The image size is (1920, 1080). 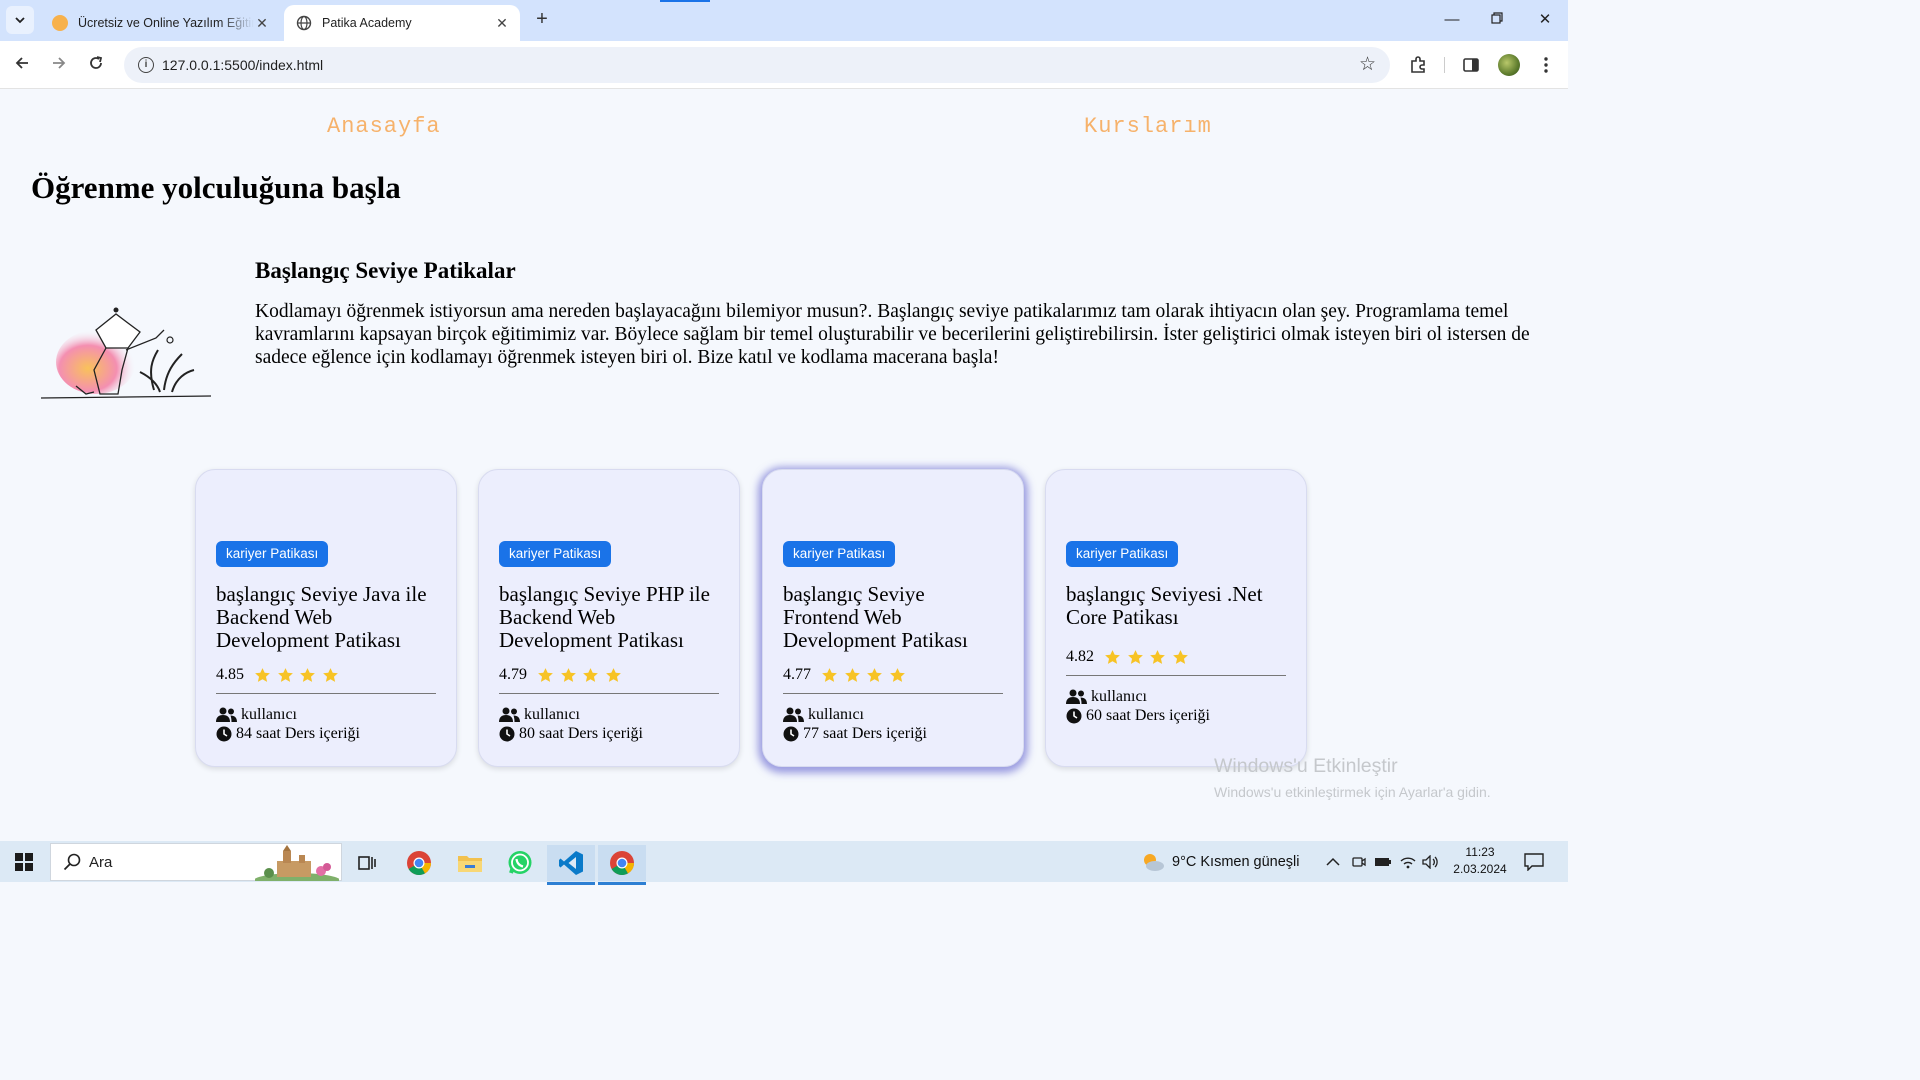 What do you see at coordinates (1509, 65) in the screenshot?
I see `profile-avatar` at bounding box center [1509, 65].